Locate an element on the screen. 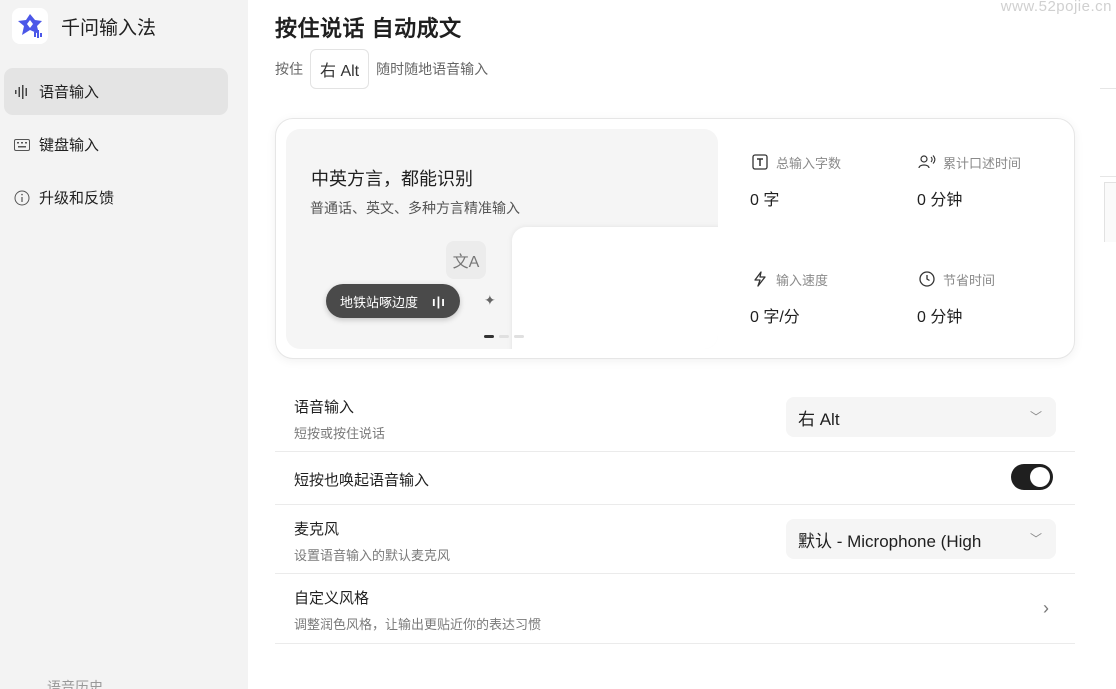  stat-label: 节省时间 is located at coordinates (969, 280).